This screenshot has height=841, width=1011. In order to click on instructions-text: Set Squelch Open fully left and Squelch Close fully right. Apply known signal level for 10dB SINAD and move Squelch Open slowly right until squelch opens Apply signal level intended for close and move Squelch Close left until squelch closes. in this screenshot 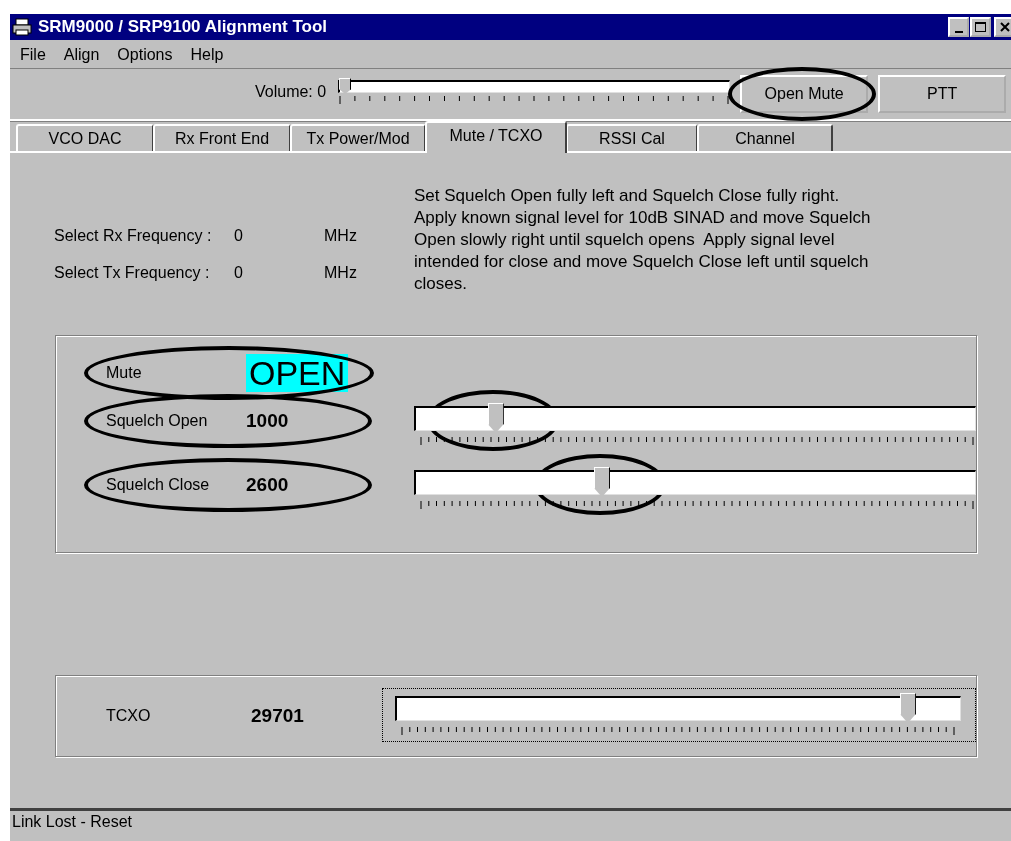, I will do `click(643, 240)`.